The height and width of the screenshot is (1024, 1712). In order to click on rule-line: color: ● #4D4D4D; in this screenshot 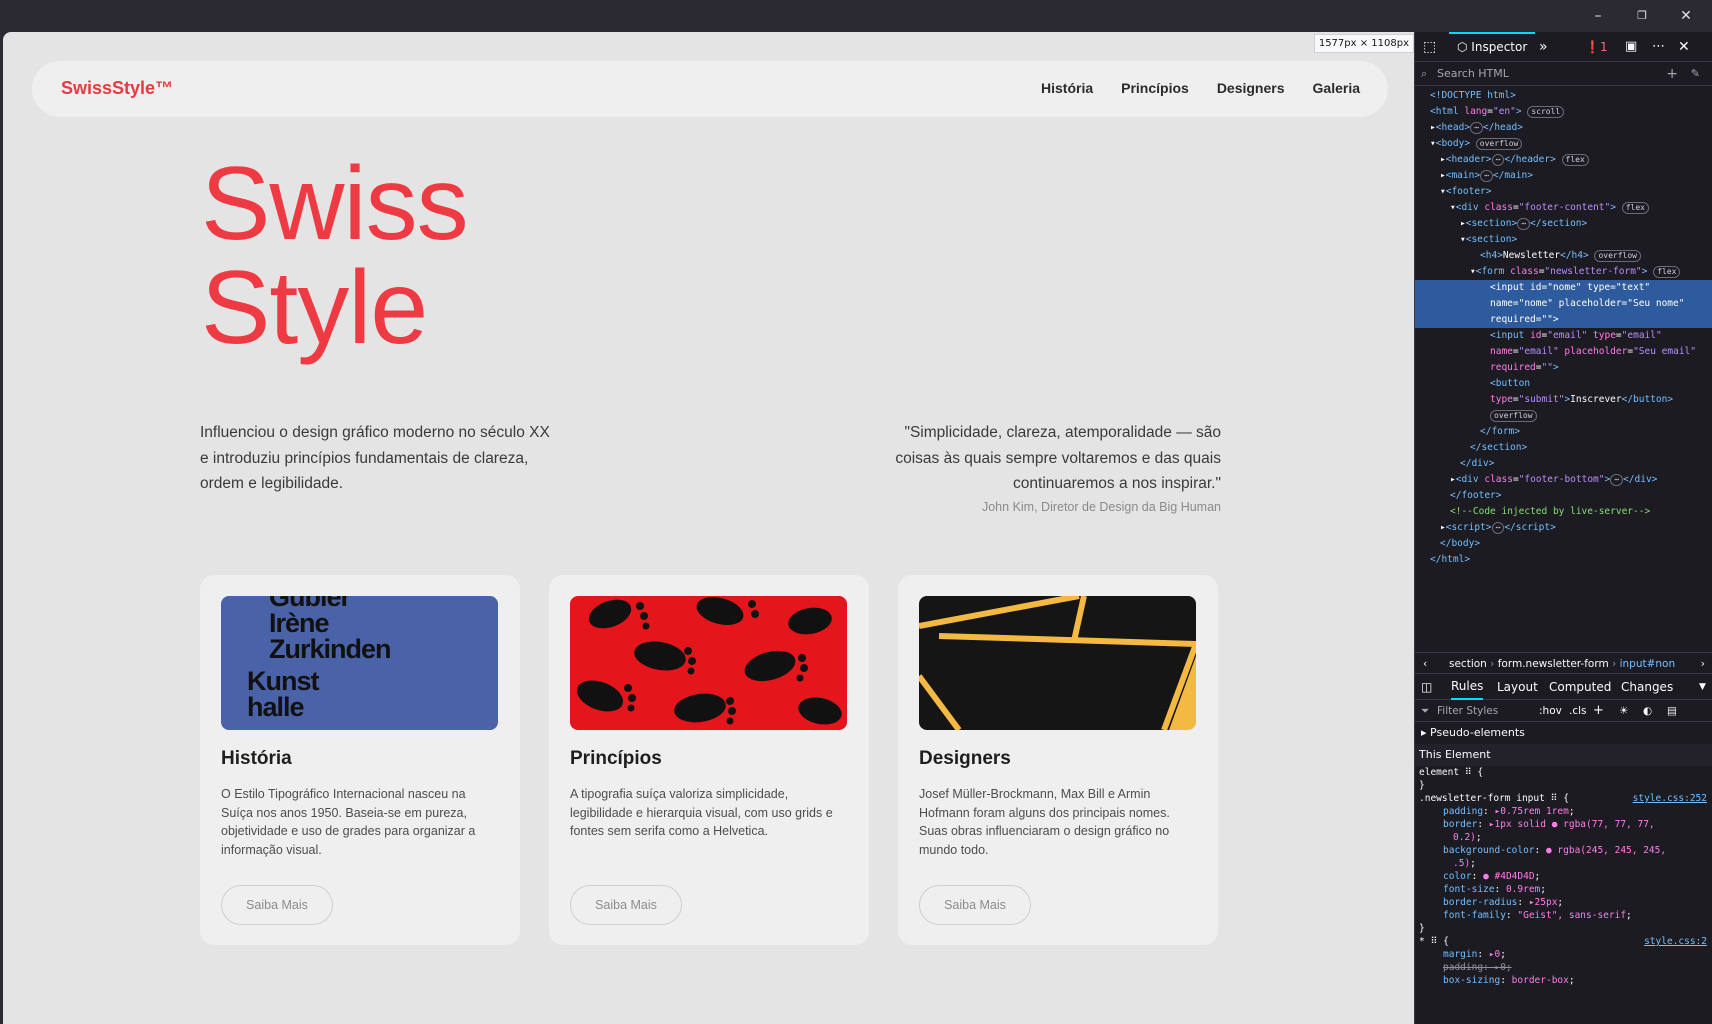, I will do `click(1563, 876)`.